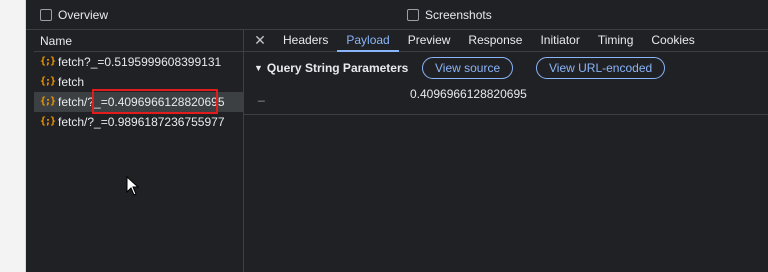 The image size is (768, 272). I want to click on screenshots-checkbox-box, so click(413, 15).